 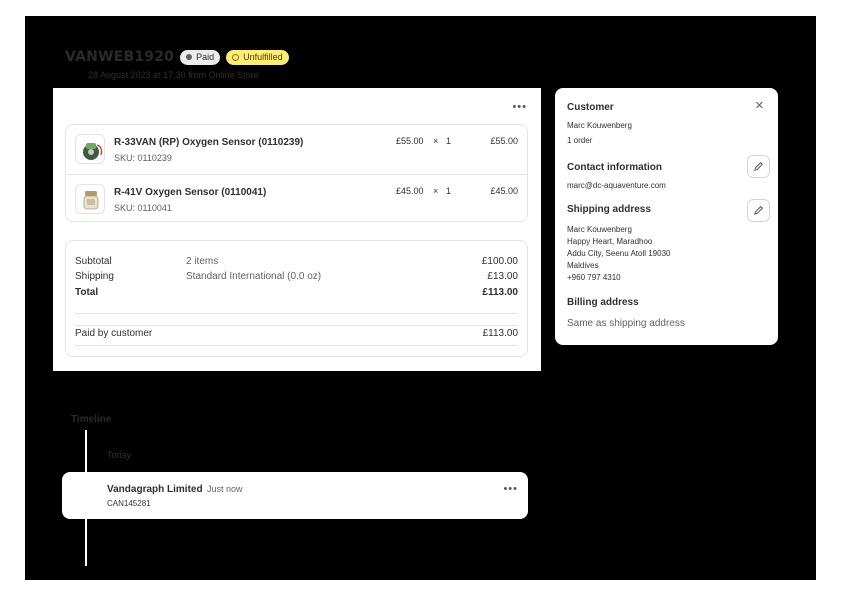 I want to click on subtotal-value: £100.00, so click(x=499, y=261).